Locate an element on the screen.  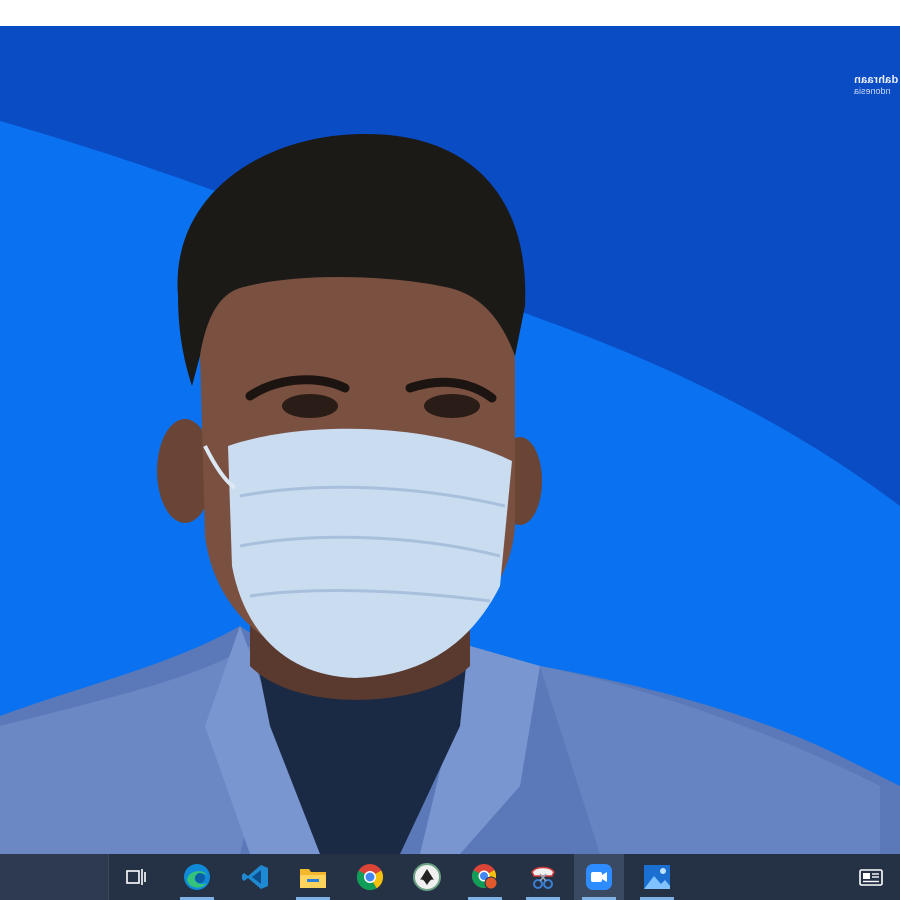
snipping-tool-icon is located at coordinates (543, 877).